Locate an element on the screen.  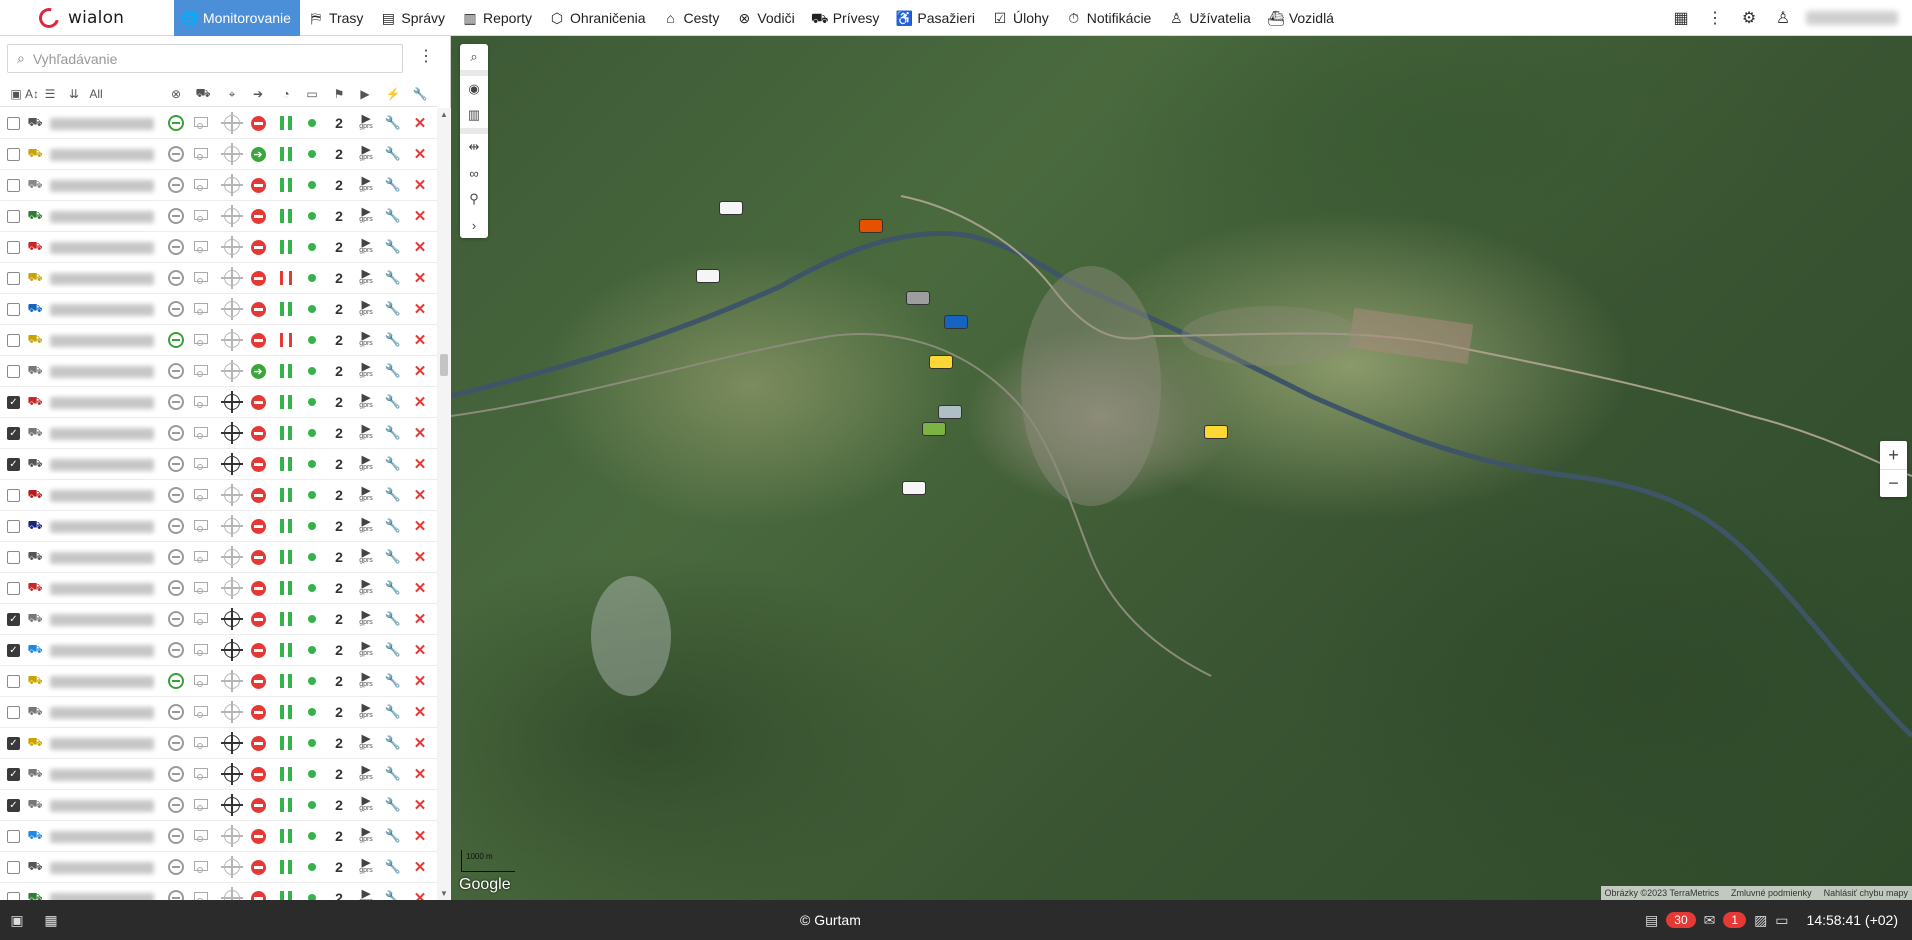
scroll-up-icon: ▲ is located at coordinates (444, 114).